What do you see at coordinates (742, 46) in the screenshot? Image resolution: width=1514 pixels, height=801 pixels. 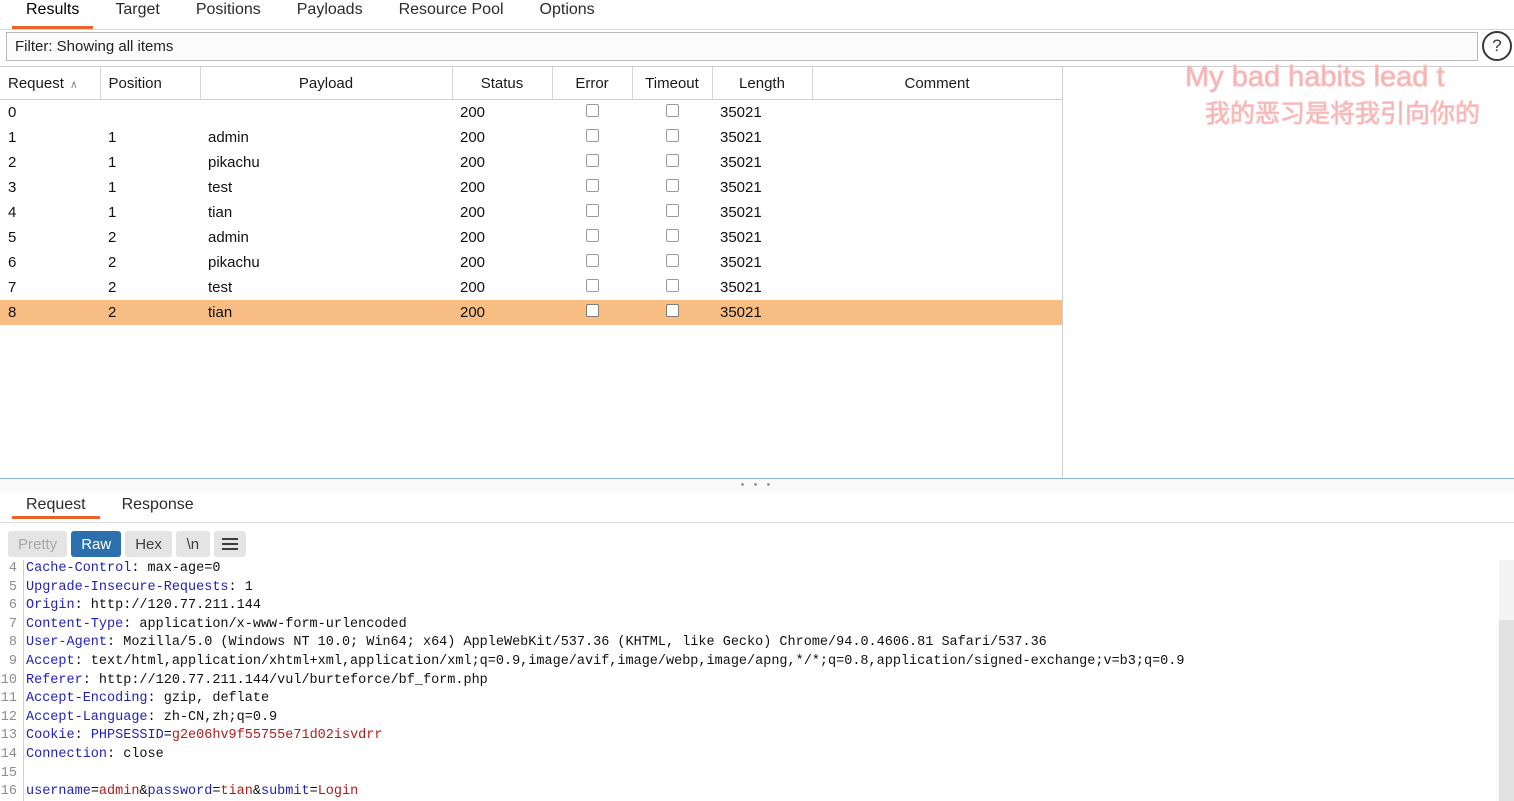 I see `filter-bar: Filter: Showing all items` at bounding box center [742, 46].